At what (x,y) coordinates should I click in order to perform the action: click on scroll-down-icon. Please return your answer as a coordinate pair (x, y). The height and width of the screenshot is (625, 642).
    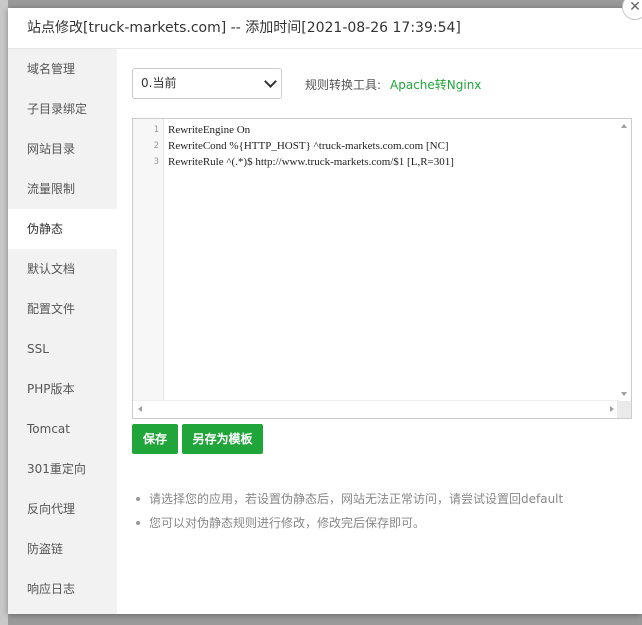
    Looking at the image, I should click on (624, 394).